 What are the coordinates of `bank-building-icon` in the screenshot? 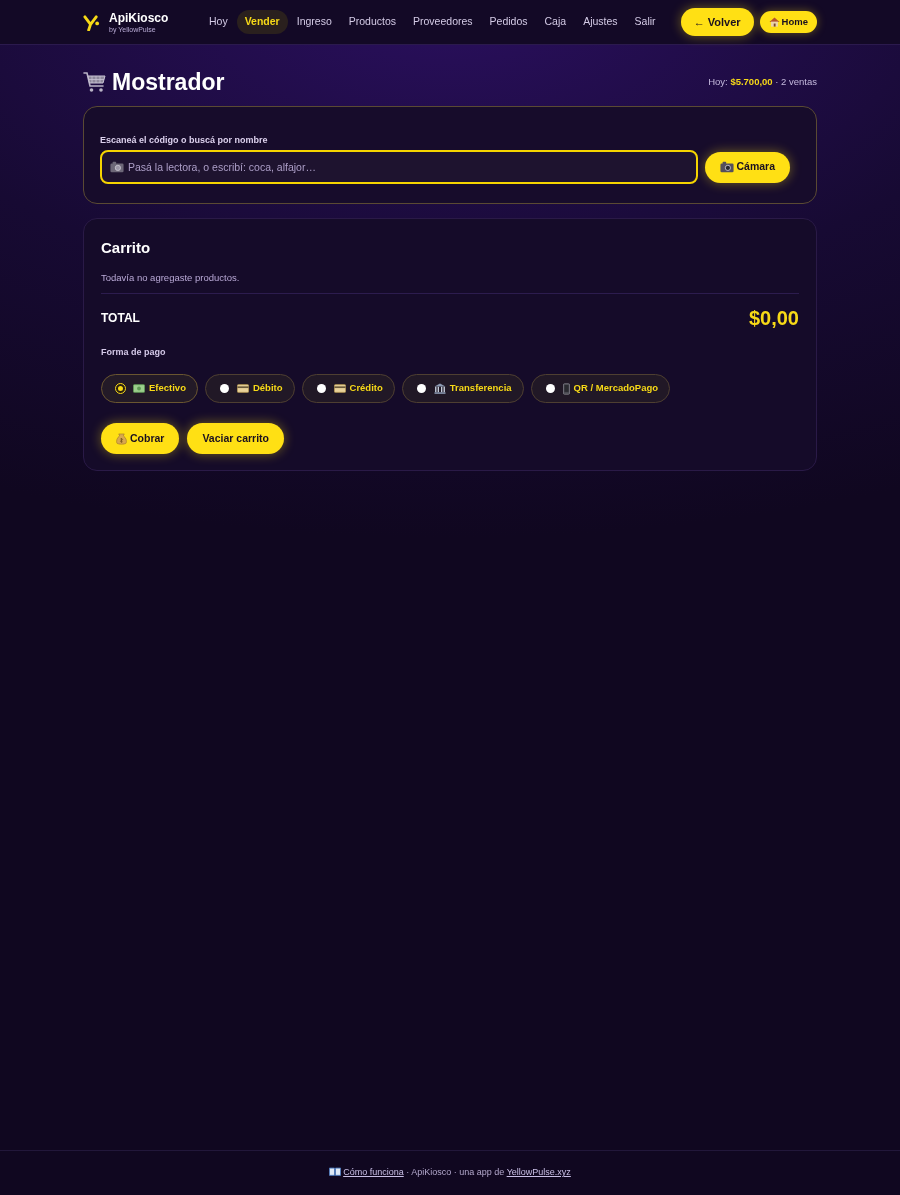 It's located at (439, 388).